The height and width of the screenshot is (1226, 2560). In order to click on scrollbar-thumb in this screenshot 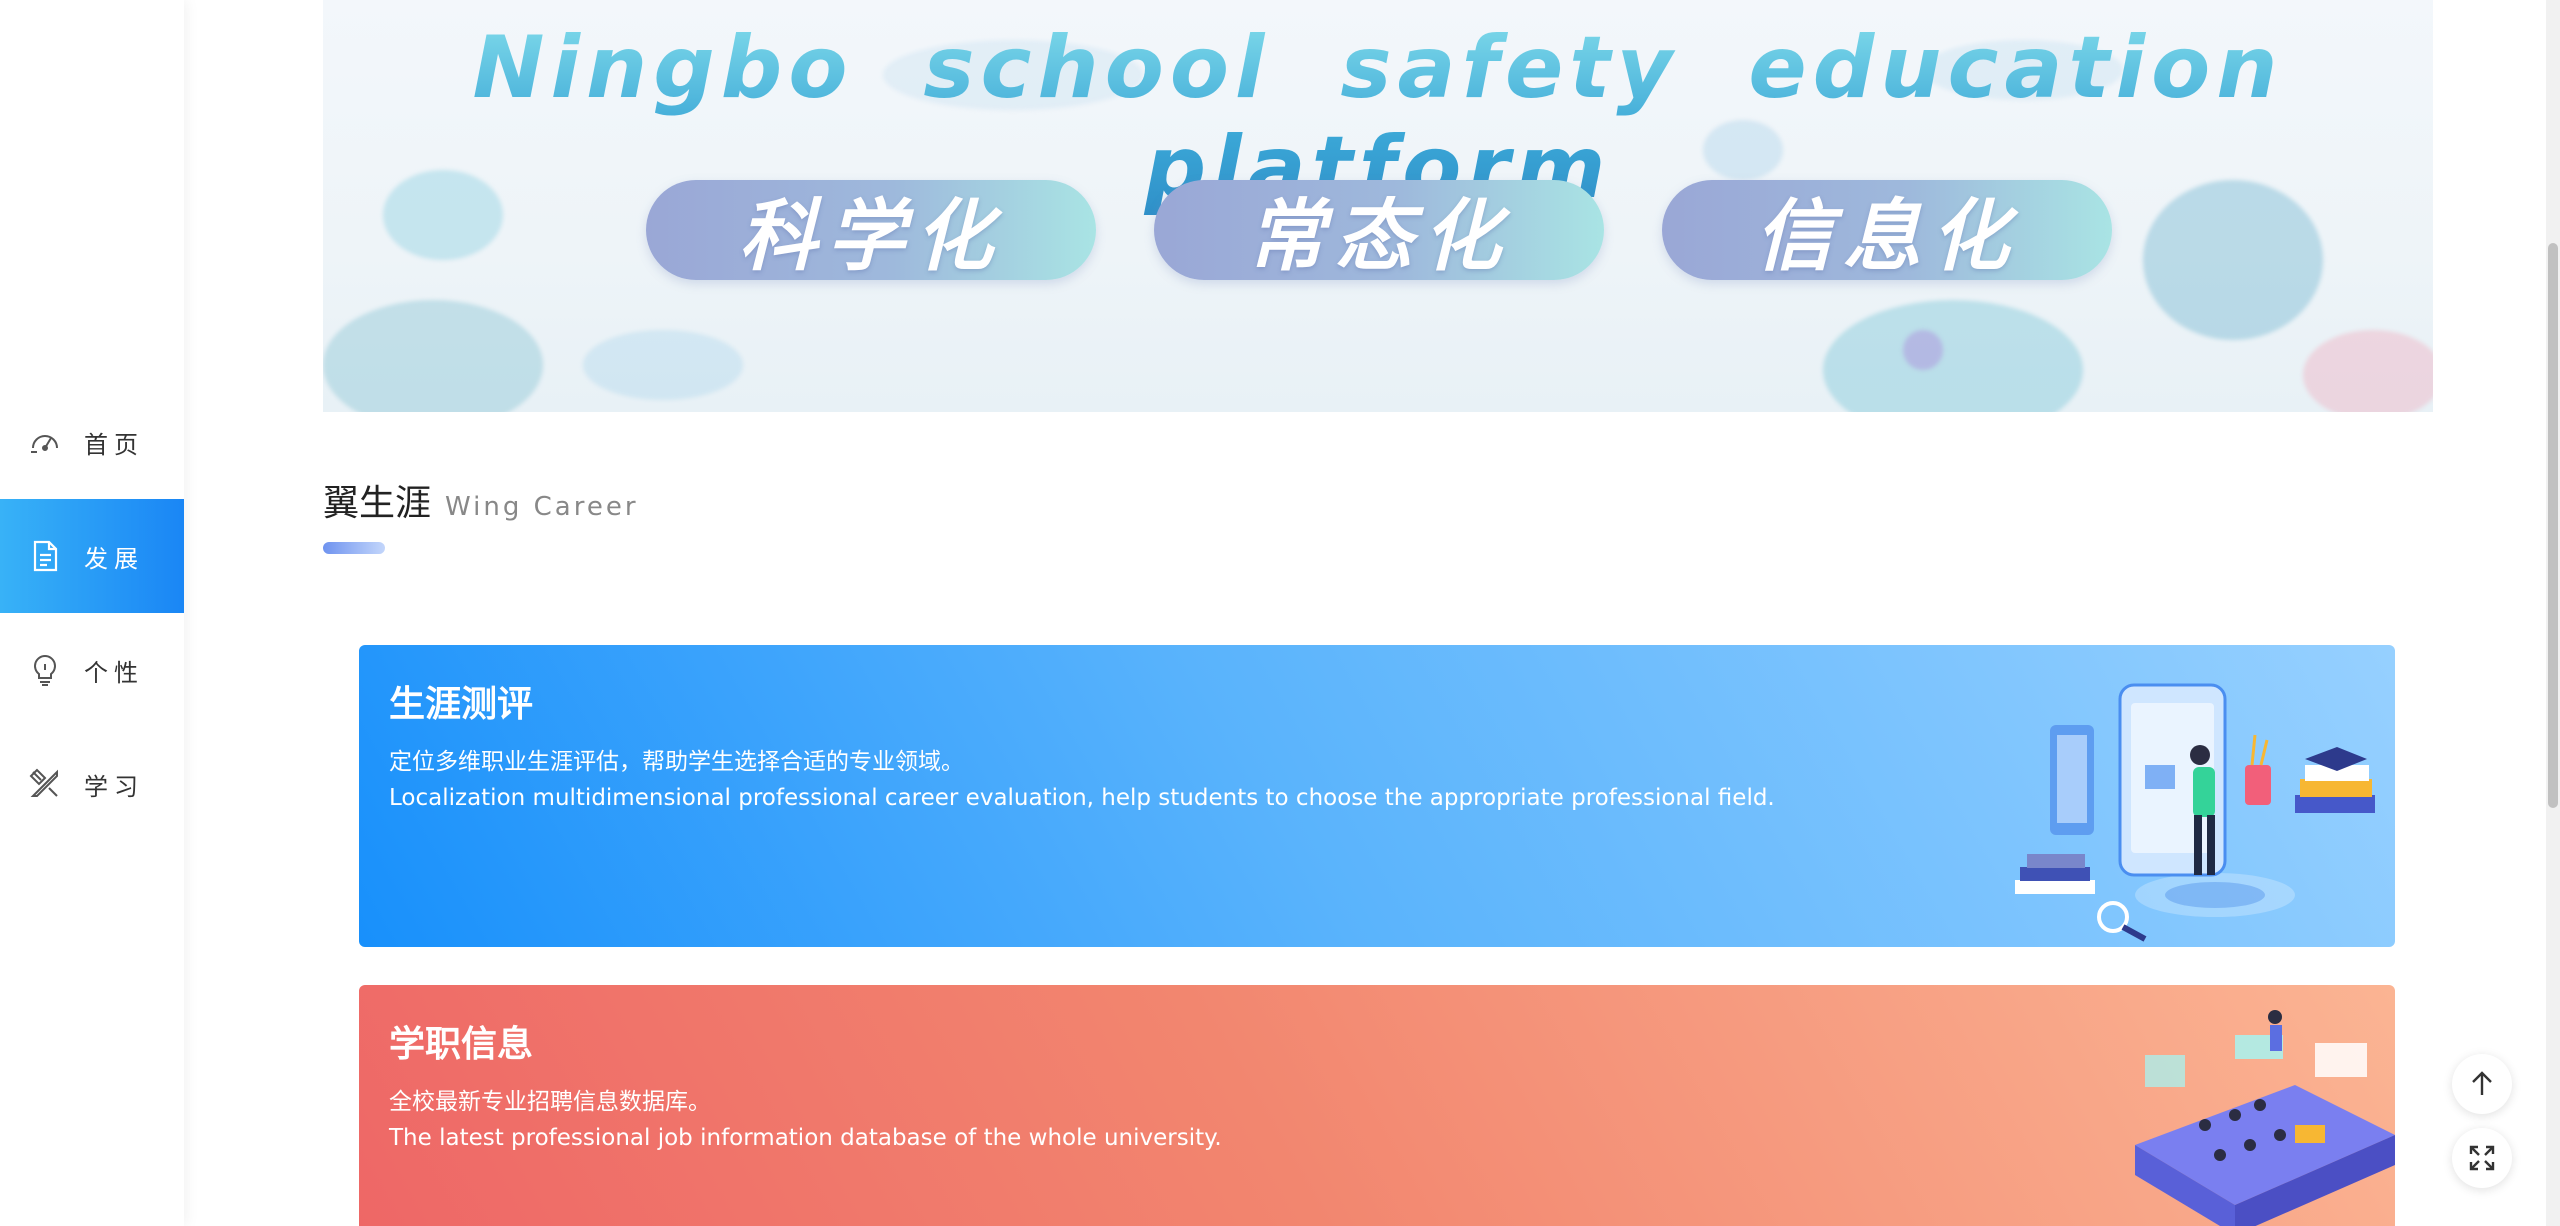, I will do `click(2553, 525)`.